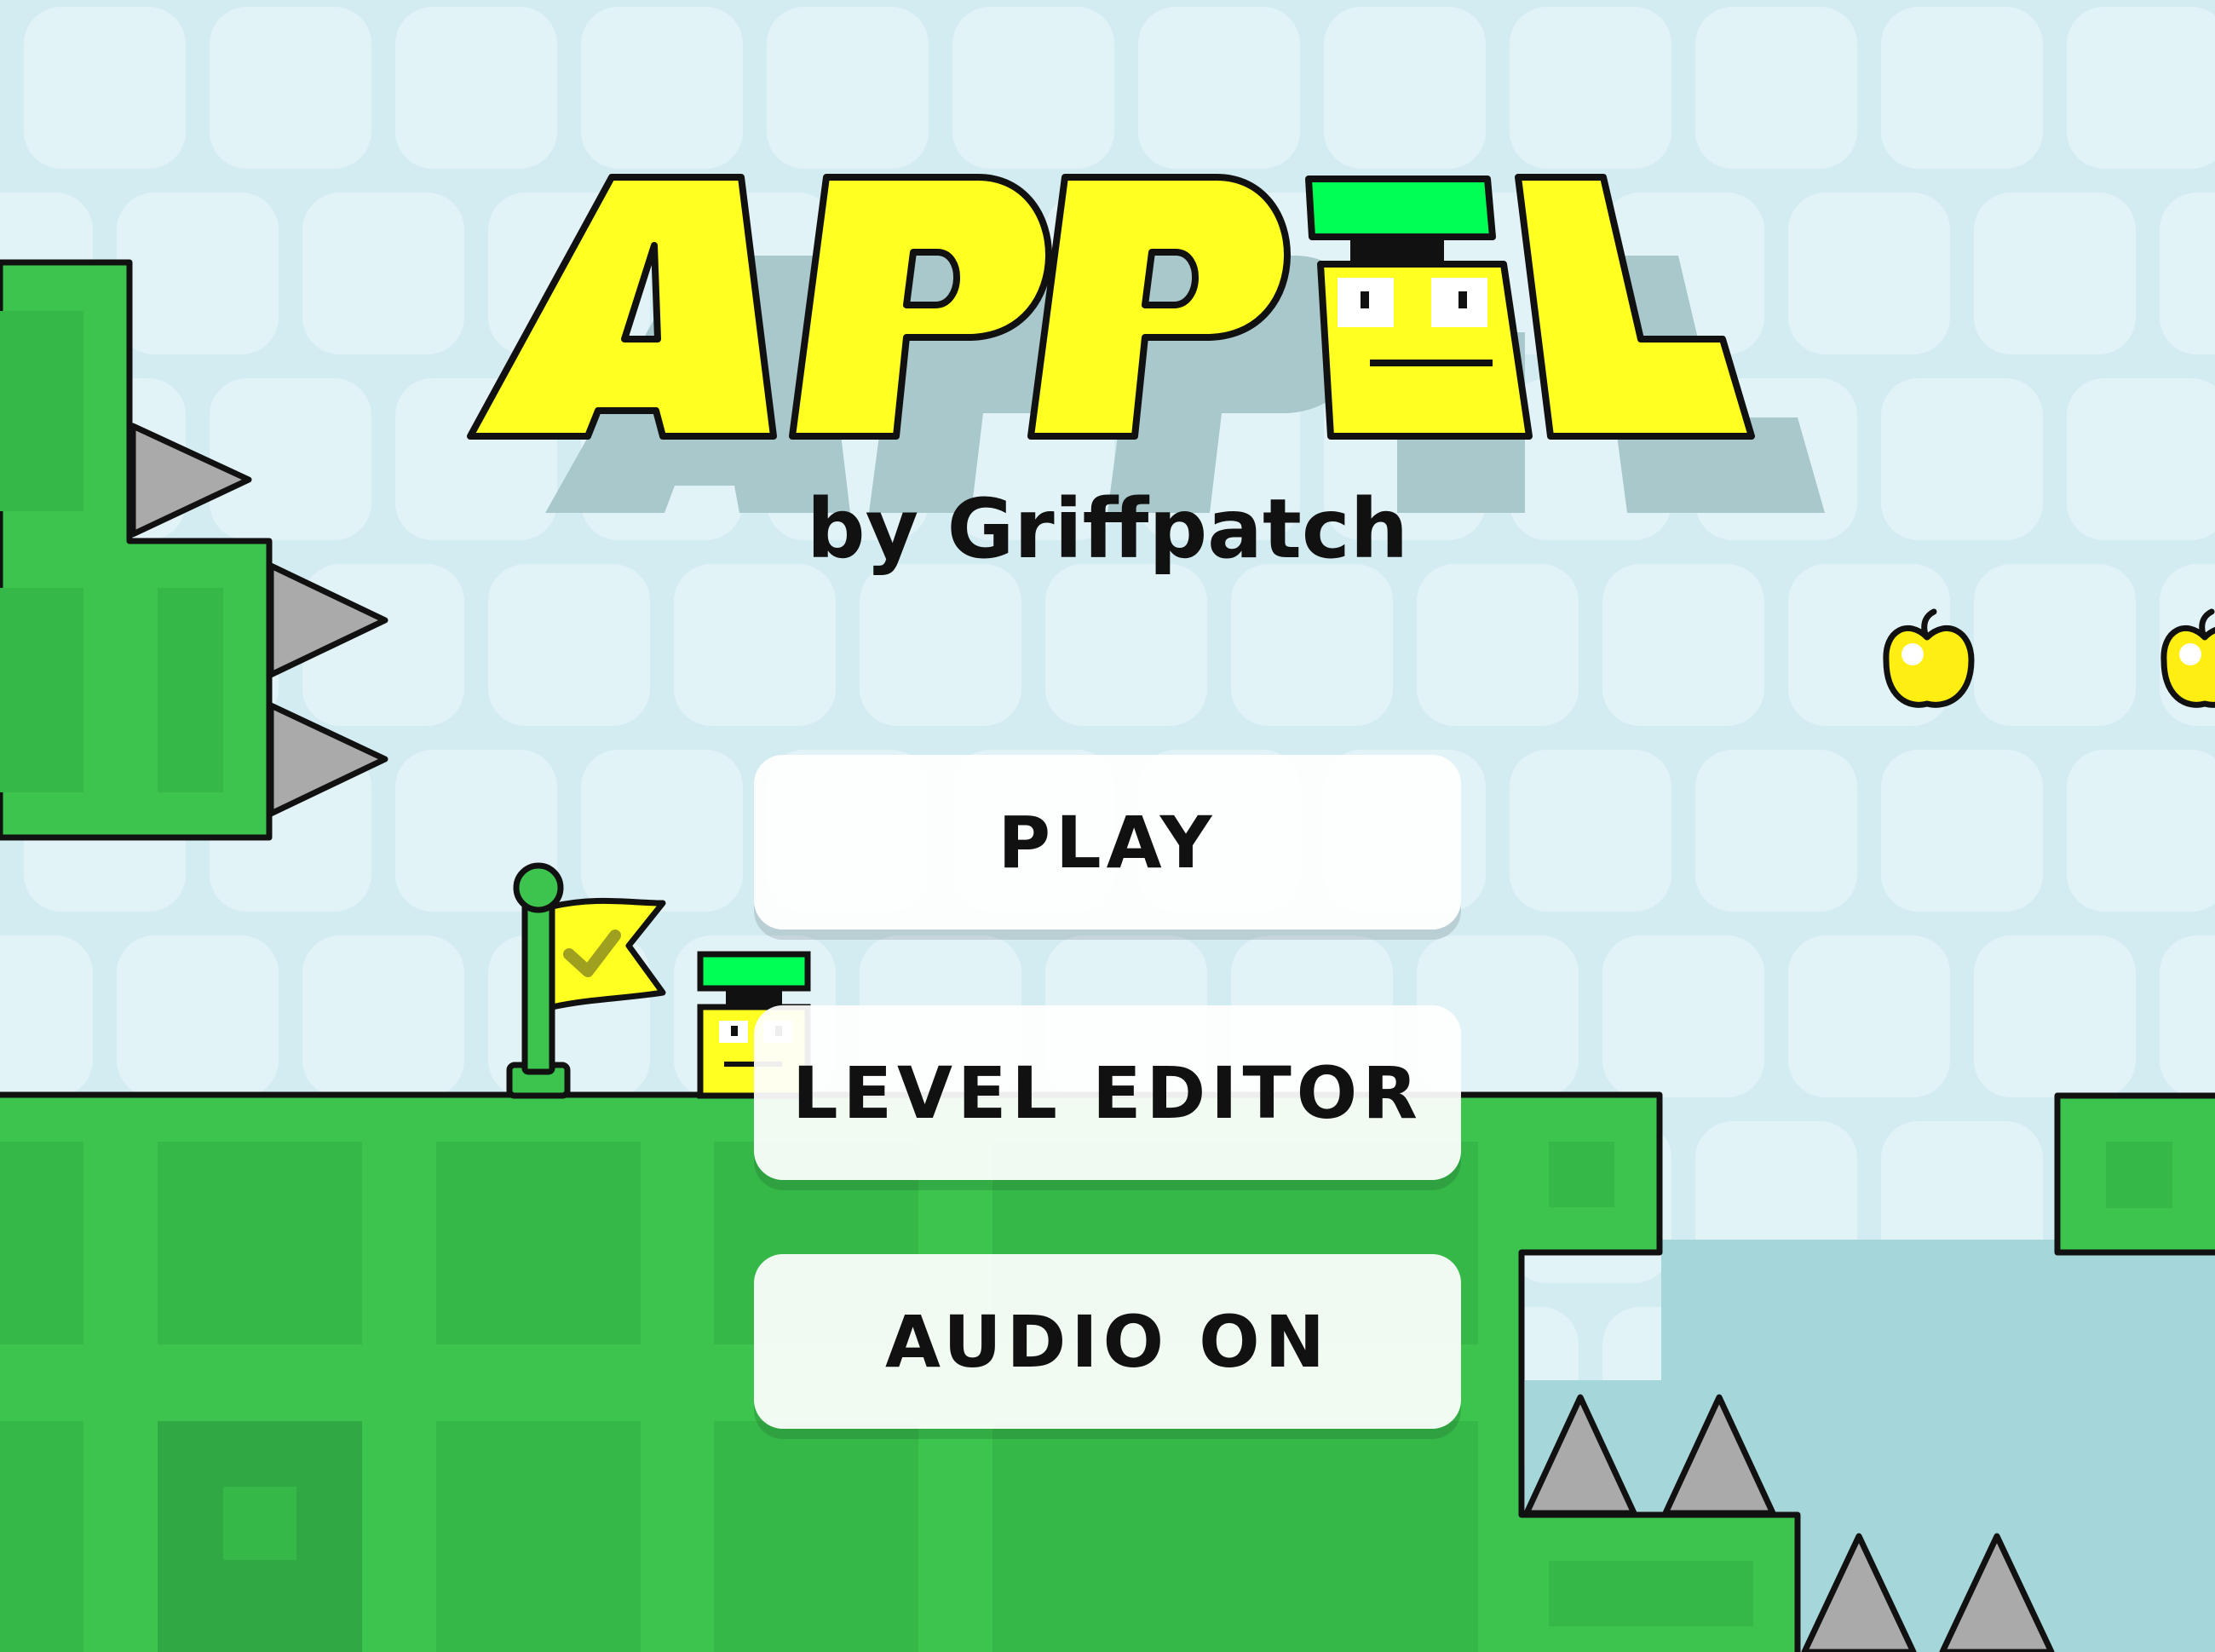 The width and height of the screenshot is (2215, 1652). I want to click on audio-toggle-button-label: AUDIO ON, so click(1107, 1341).